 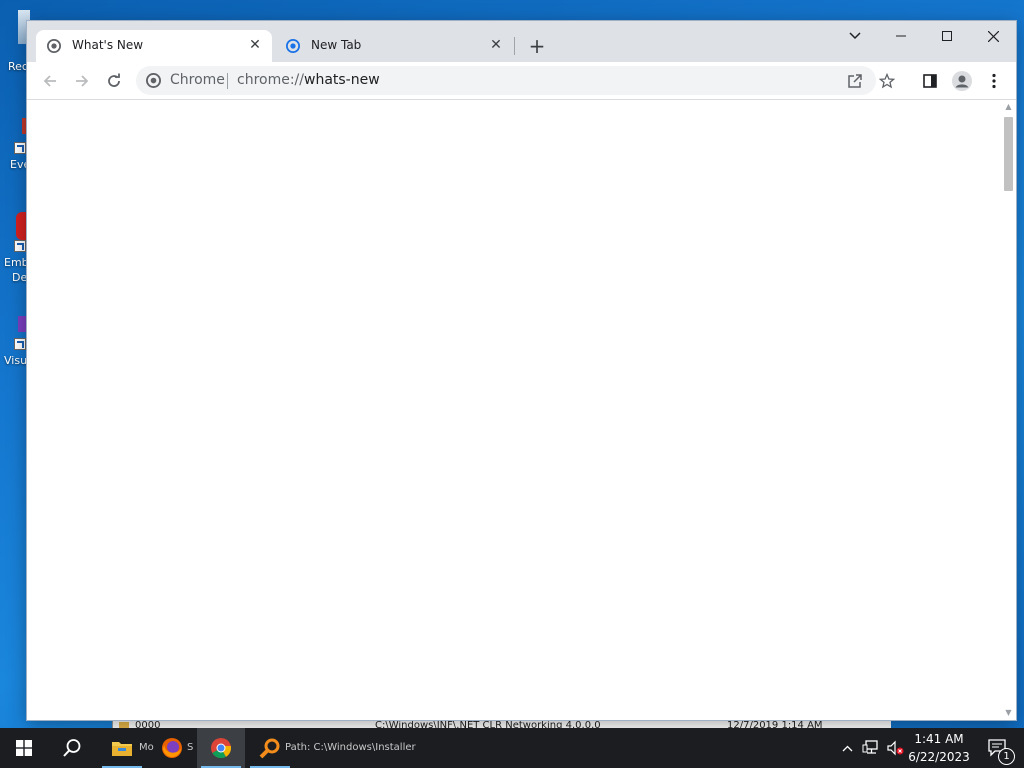 What do you see at coordinates (108, 45) in the screenshot?
I see `tab-title: What's New` at bounding box center [108, 45].